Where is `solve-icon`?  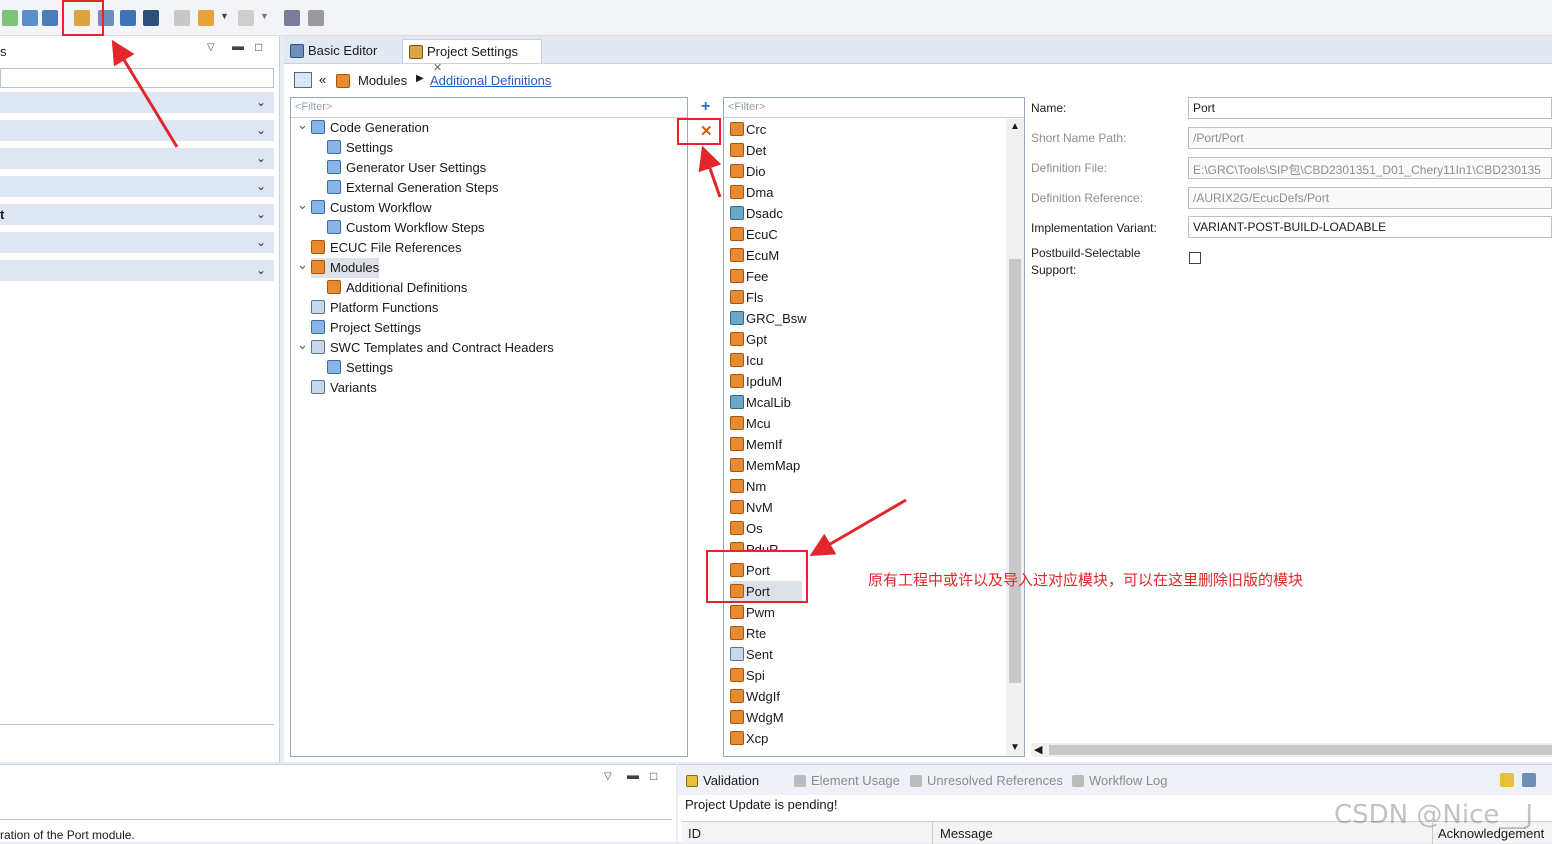
solve-icon is located at coordinates (1529, 780).